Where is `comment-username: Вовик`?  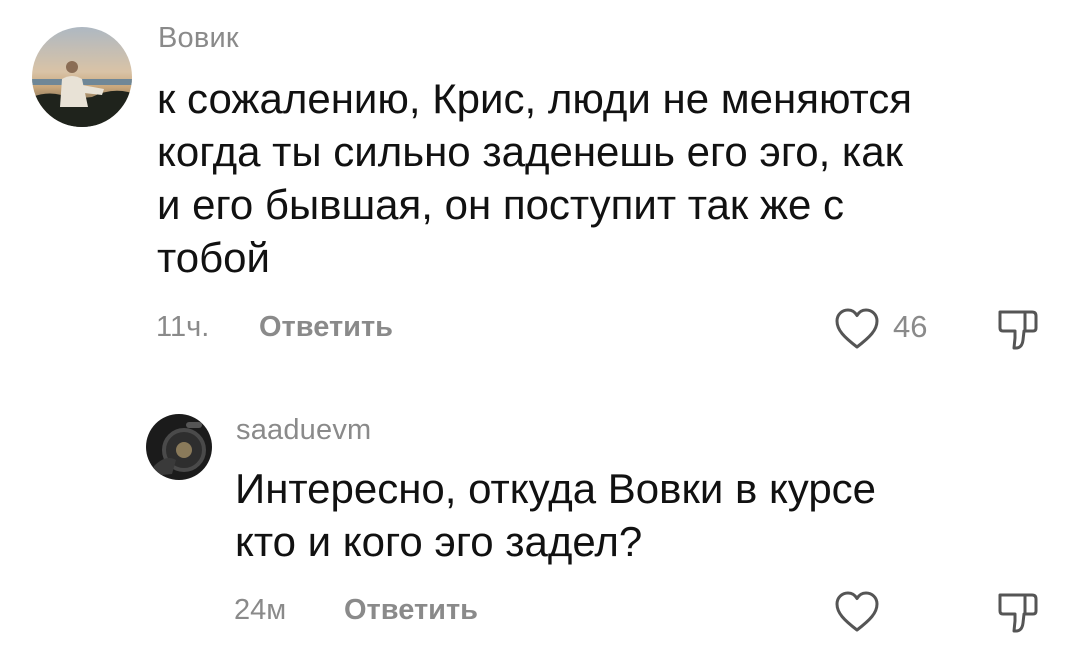 comment-username: Вовик is located at coordinates (198, 38).